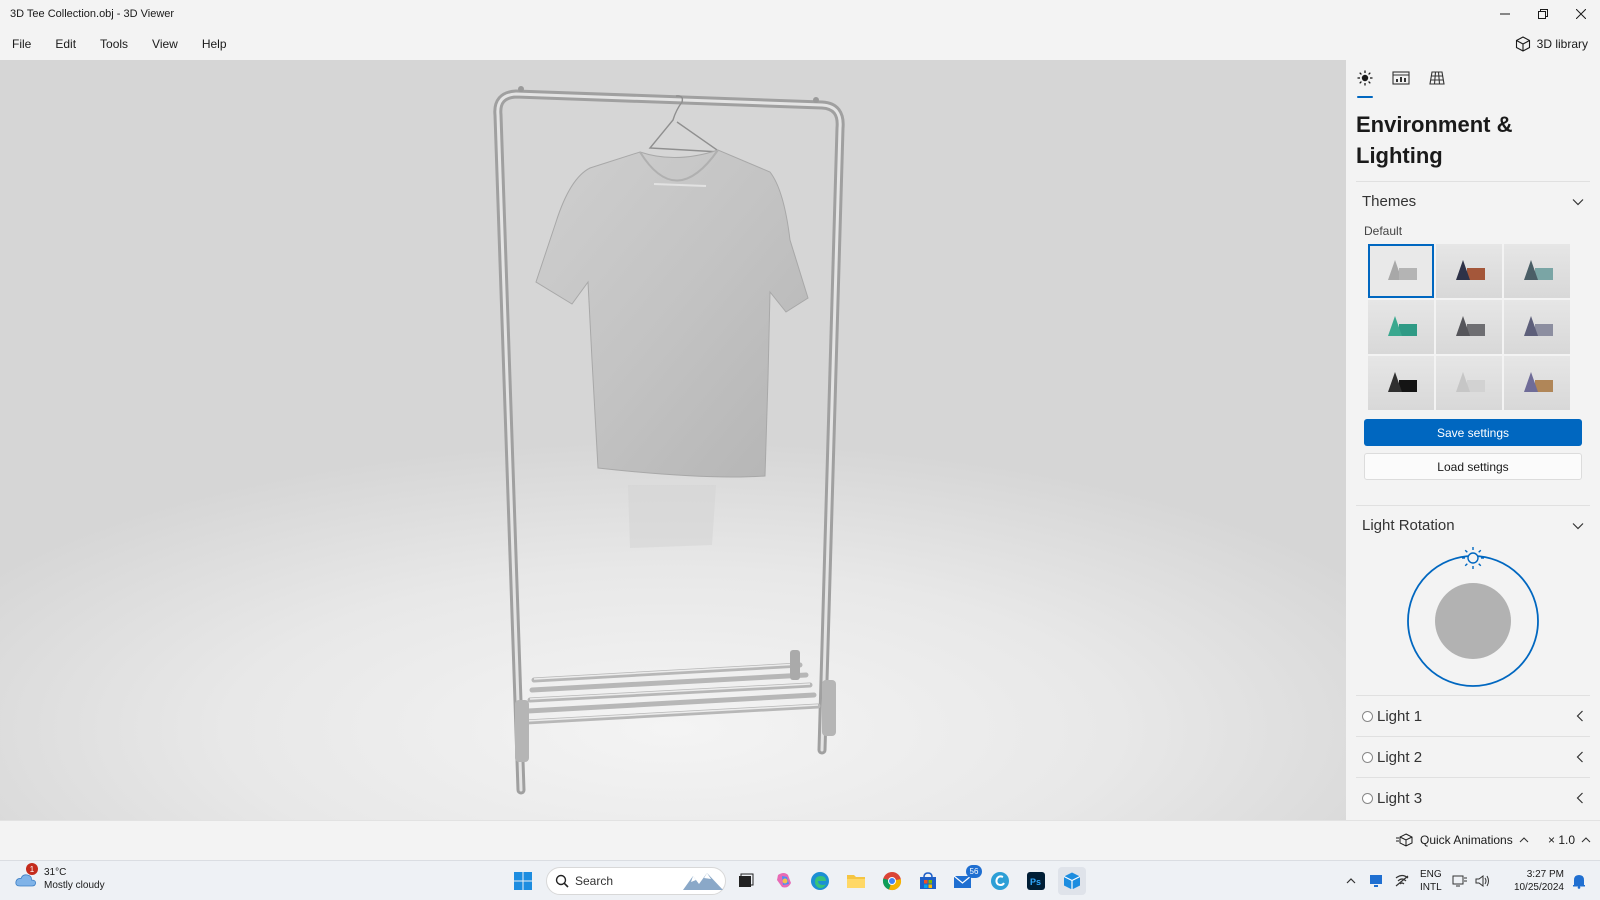  Describe the element at coordinates (1473, 432) in the screenshot. I see `save-settings-button: Save settings` at that location.